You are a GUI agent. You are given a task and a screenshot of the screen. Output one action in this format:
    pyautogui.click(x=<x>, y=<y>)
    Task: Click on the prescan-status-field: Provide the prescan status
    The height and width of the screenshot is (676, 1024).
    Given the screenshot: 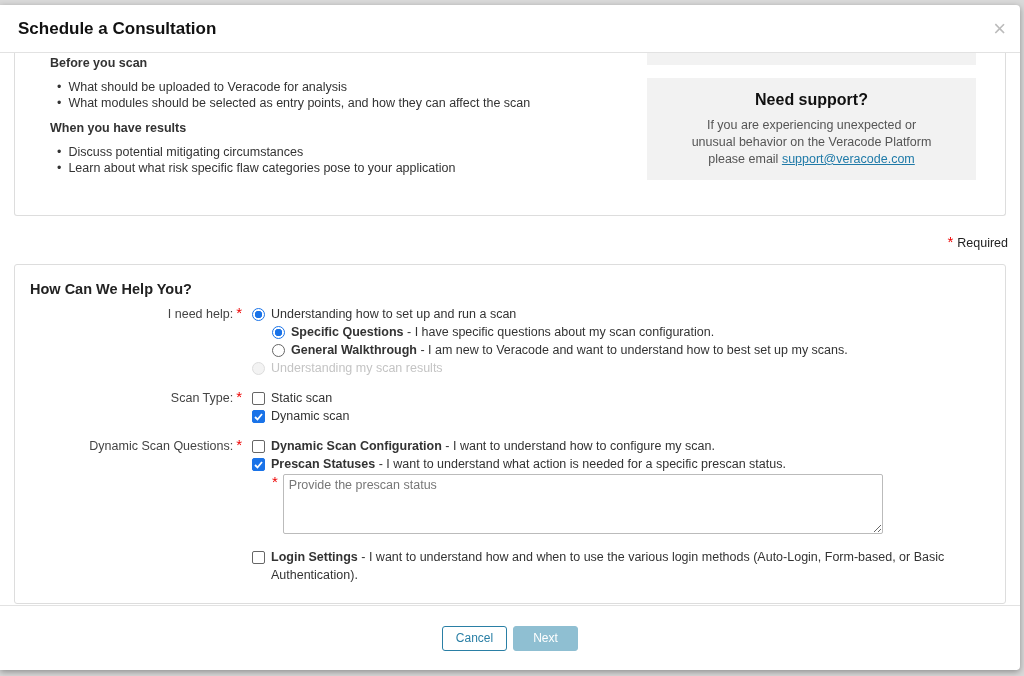 What is the action you would take?
    pyautogui.click(x=582, y=504)
    